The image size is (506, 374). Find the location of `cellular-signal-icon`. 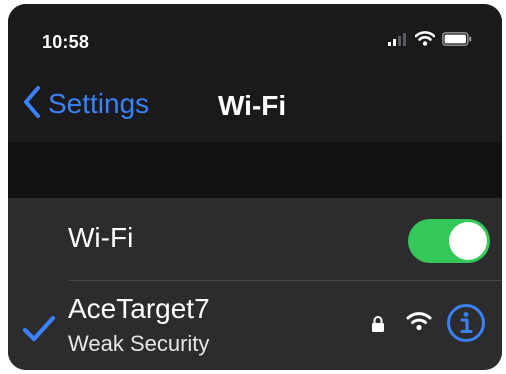

cellular-signal-icon is located at coordinates (398, 41).